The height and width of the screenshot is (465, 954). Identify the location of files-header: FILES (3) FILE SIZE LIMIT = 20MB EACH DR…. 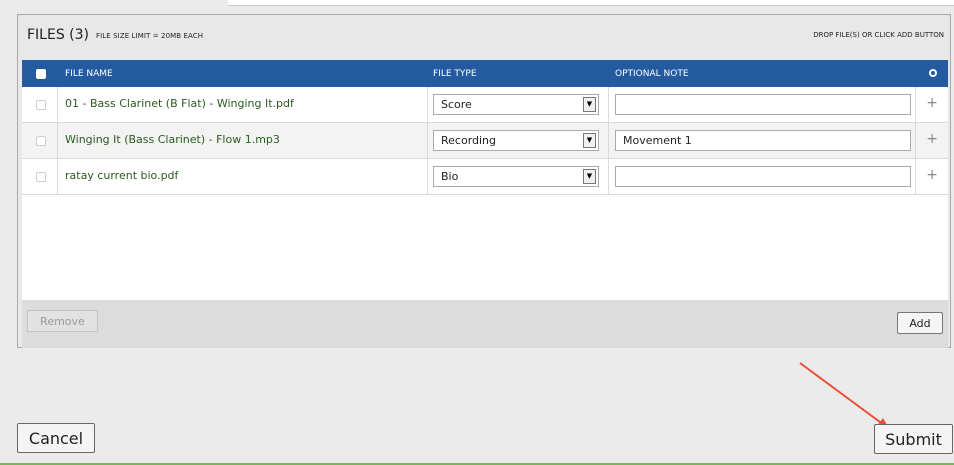
(484, 37).